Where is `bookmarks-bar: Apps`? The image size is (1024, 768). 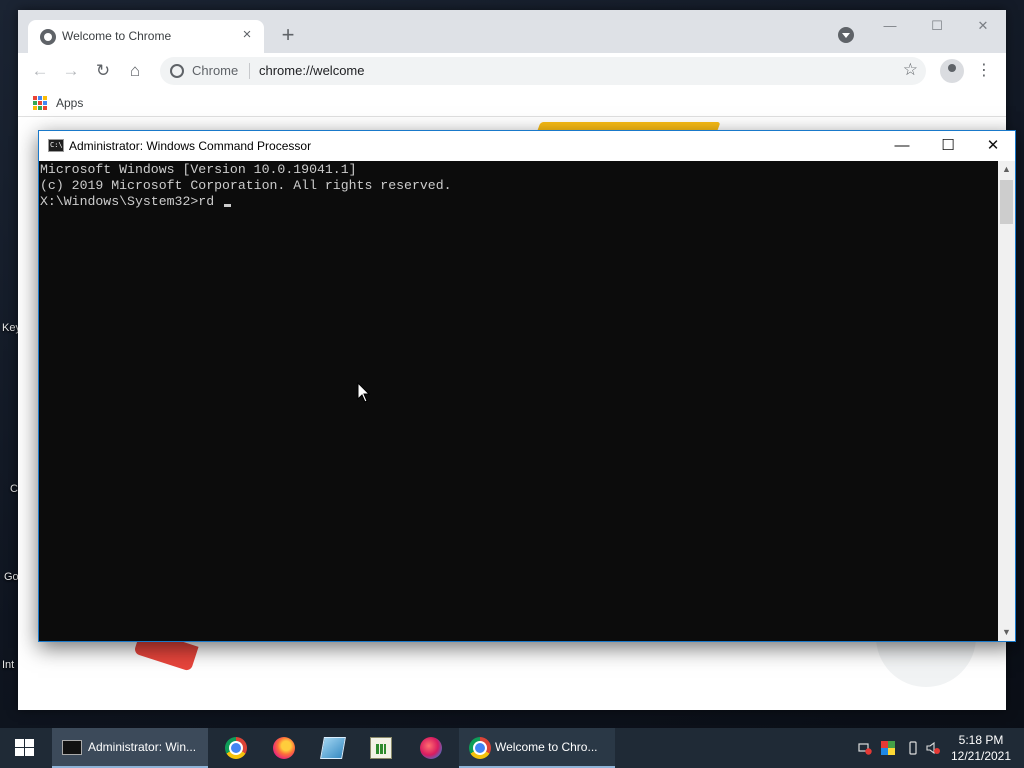
bookmarks-bar: Apps is located at coordinates (512, 103).